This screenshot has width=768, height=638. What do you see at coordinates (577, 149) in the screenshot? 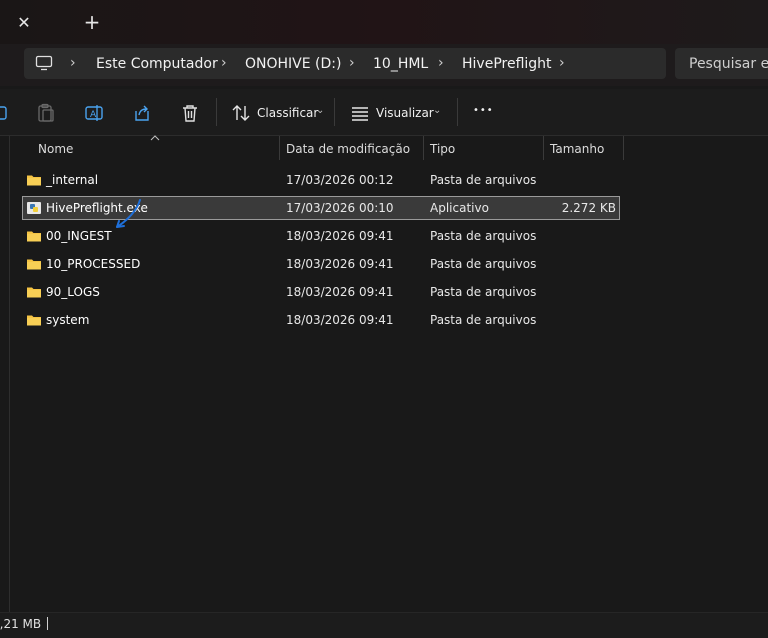
I see `column-header-size: Tamanho` at bounding box center [577, 149].